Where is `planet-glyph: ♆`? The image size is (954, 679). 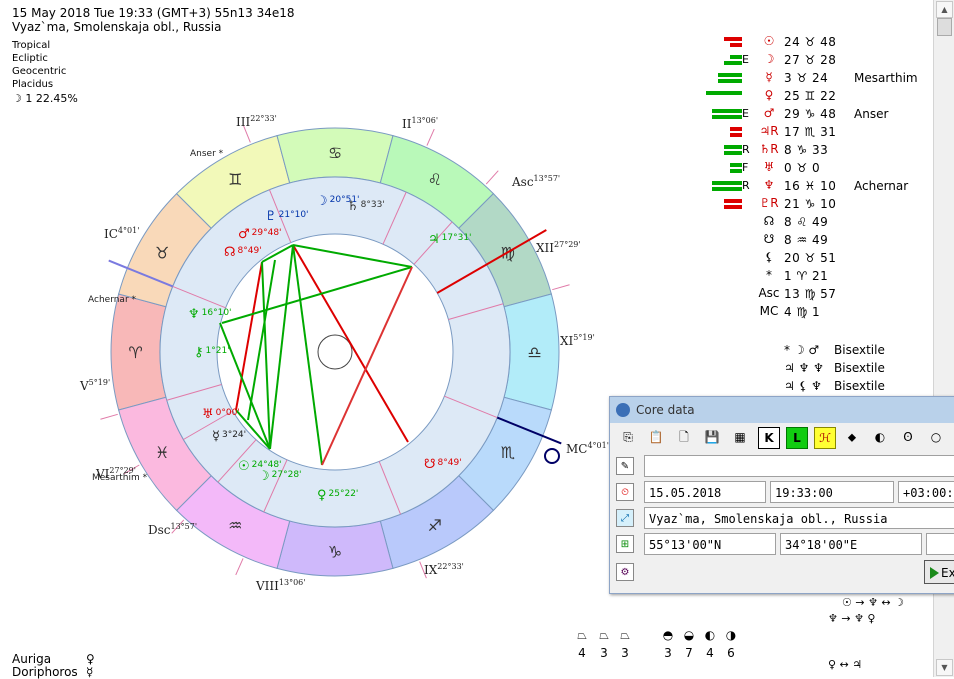
planet-glyph: ♆ is located at coordinates (769, 185).